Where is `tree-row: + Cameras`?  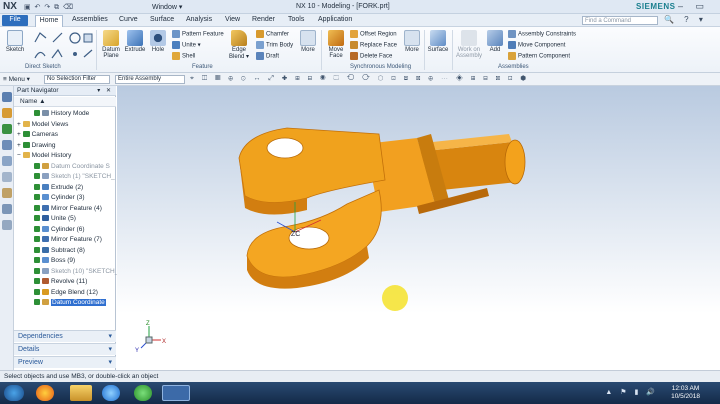 tree-row: + Cameras is located at coordinates (67, 135).